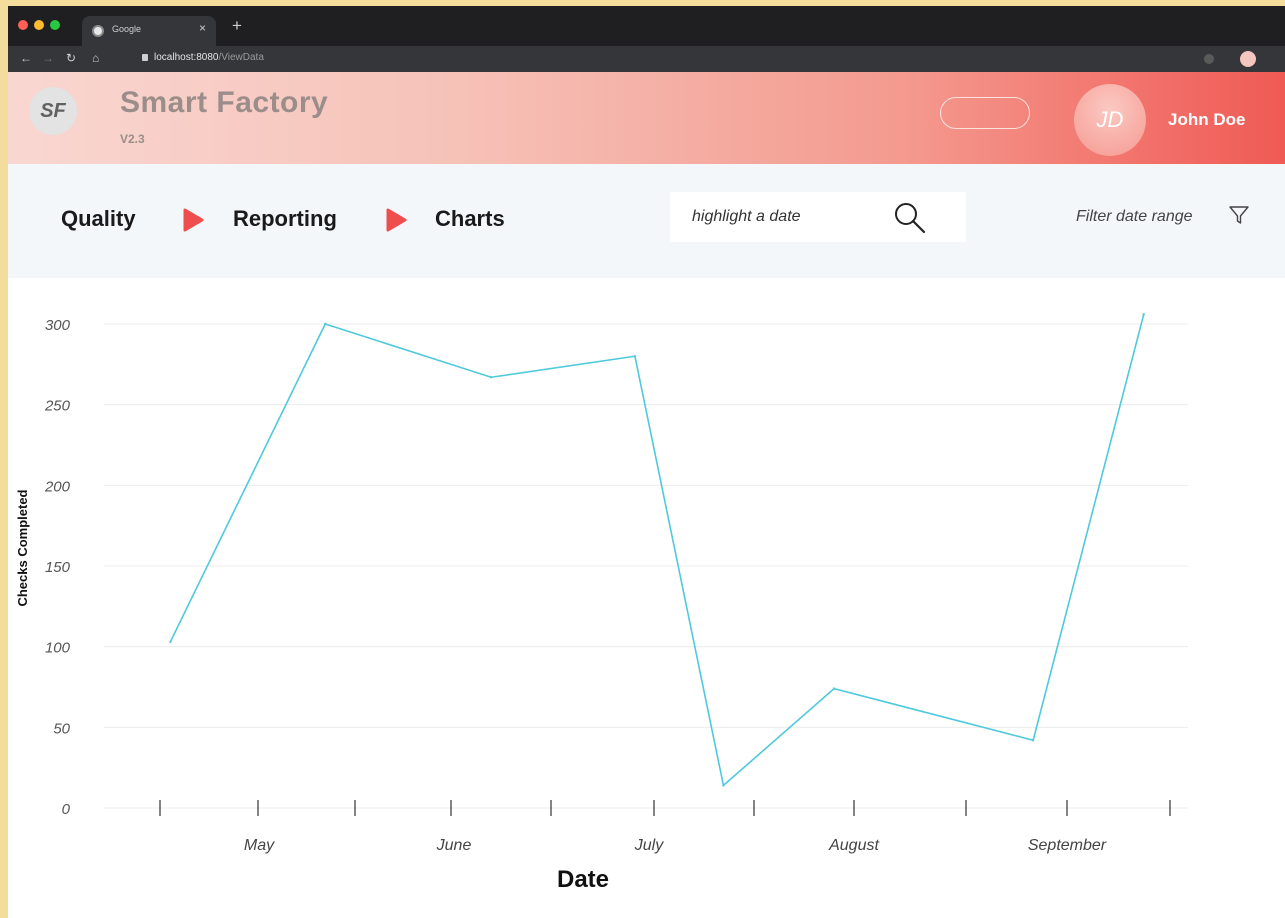  I want to click on y-axis-title-text: Checks Completed, so click(22, 548).